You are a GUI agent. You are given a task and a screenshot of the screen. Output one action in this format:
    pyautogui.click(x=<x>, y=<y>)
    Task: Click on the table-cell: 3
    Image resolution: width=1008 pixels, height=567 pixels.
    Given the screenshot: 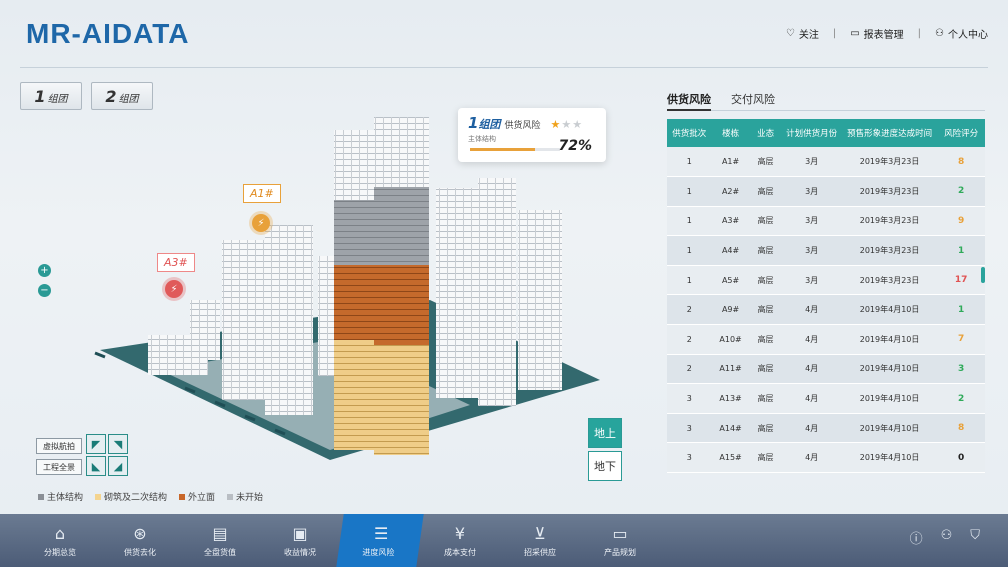 What is the action you would take?
    pyautogui.click(x=689, y=398)
    